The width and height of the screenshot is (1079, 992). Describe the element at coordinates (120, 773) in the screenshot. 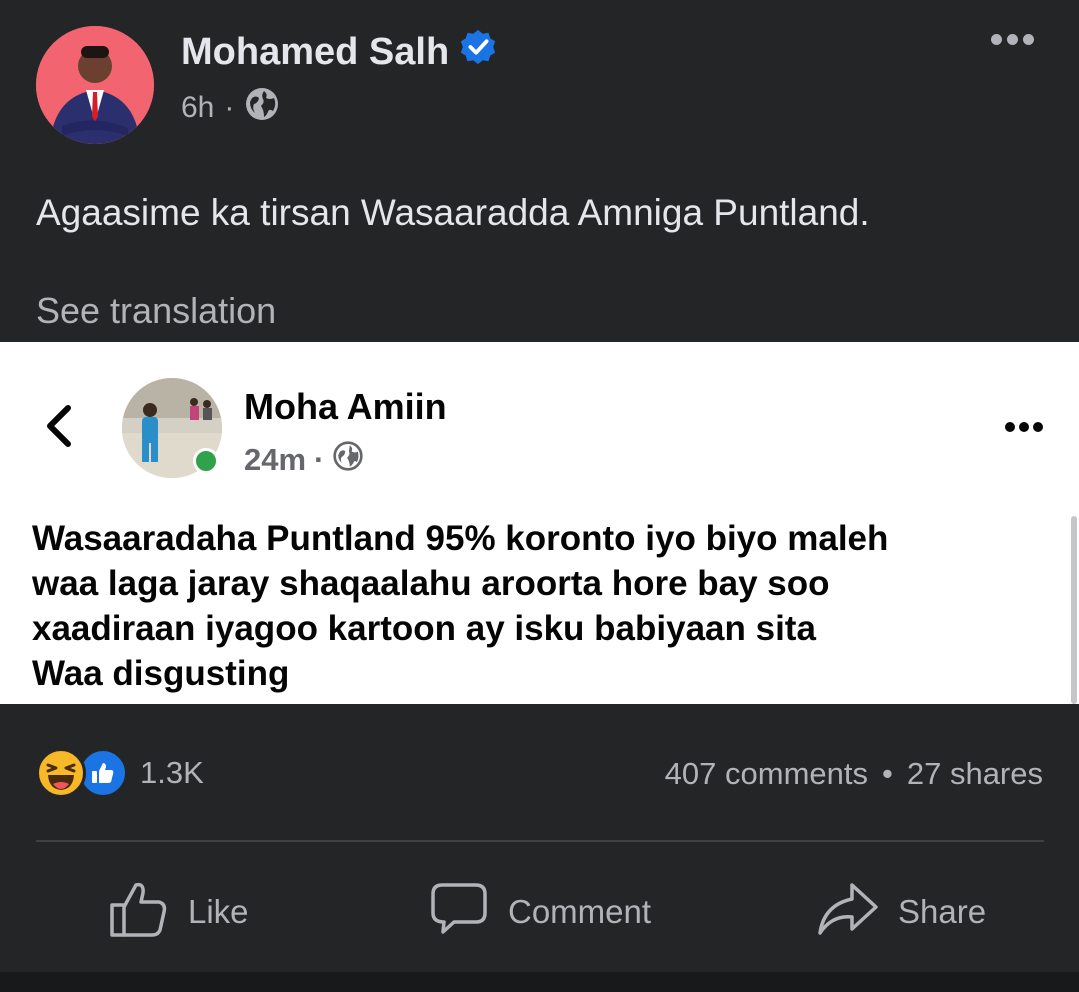

I see `reactions-summary: 1.3K` at that location.